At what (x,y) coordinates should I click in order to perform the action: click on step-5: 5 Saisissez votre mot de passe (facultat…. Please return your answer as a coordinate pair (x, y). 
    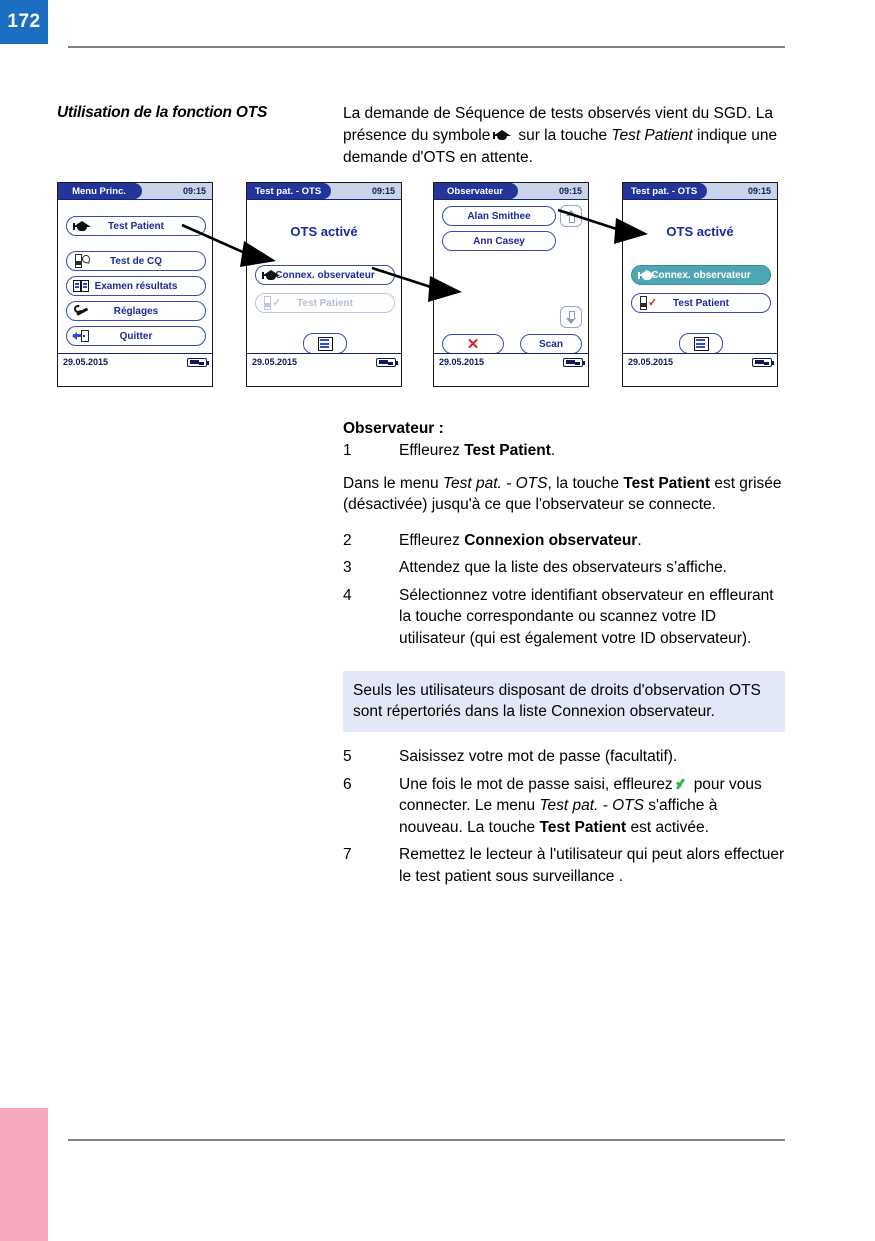
    Looking at the image, I should click on (564, 757).